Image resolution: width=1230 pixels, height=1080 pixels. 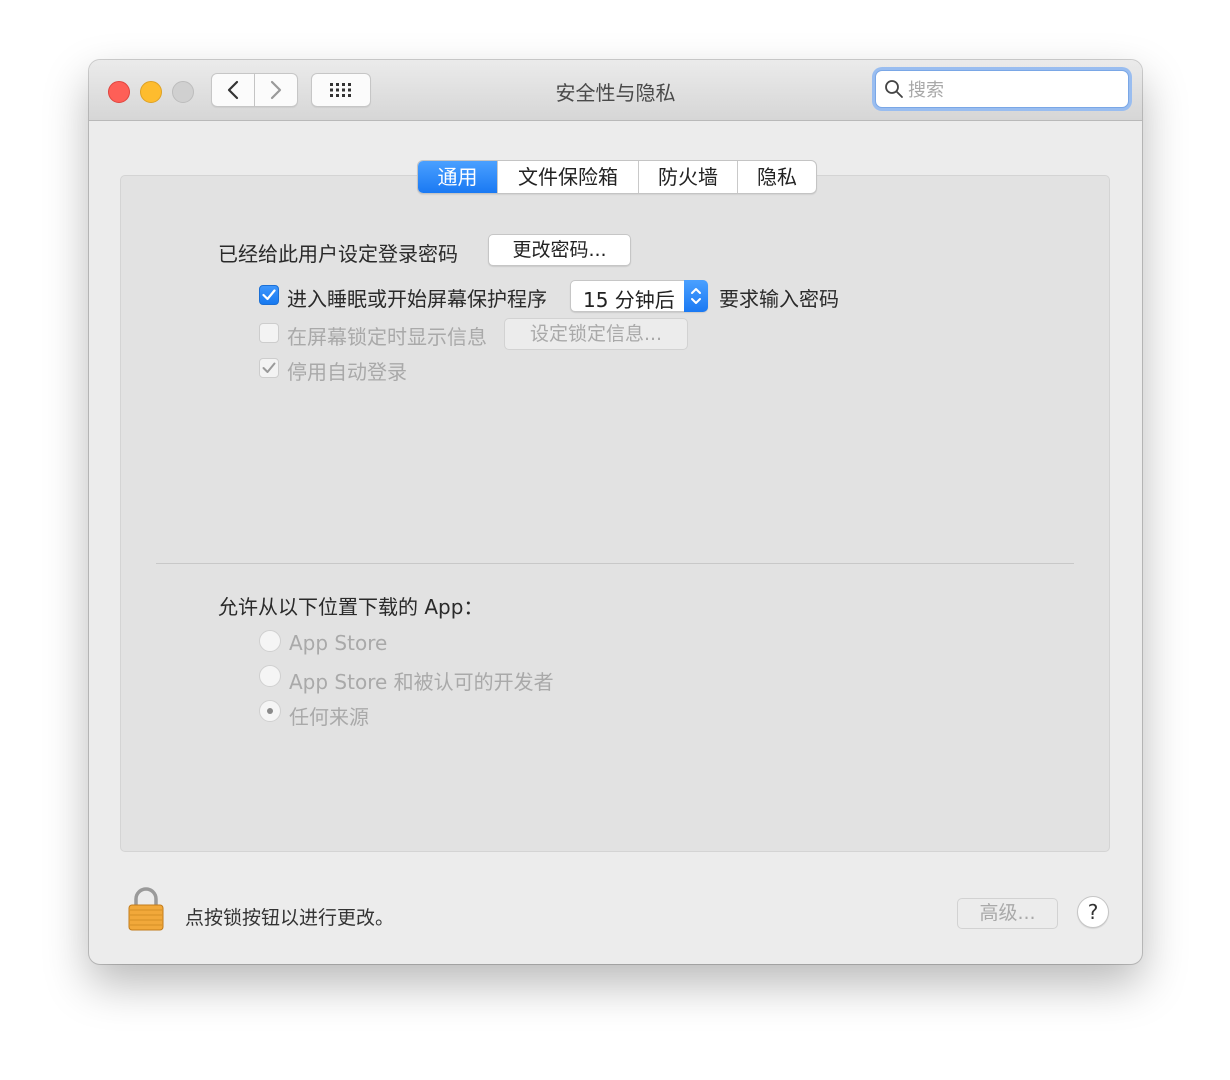 I want to click on section-divider, so click(x=615, y=563).